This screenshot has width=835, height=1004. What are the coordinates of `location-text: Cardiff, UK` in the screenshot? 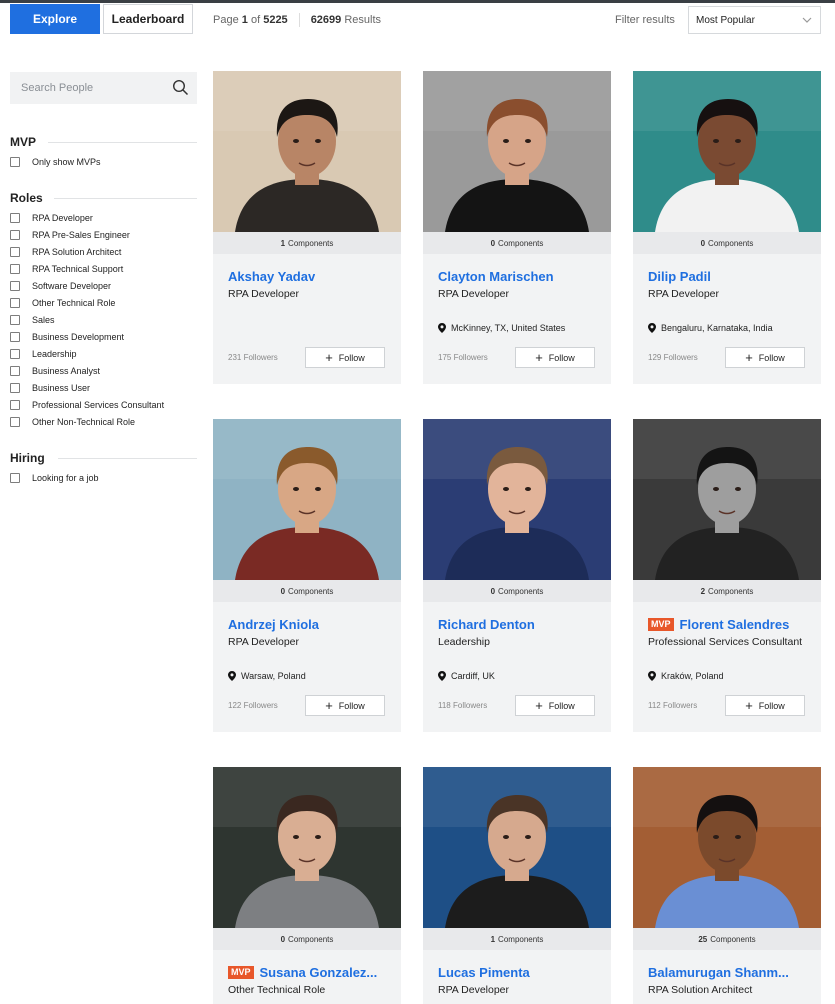 It's located at (473, 676).